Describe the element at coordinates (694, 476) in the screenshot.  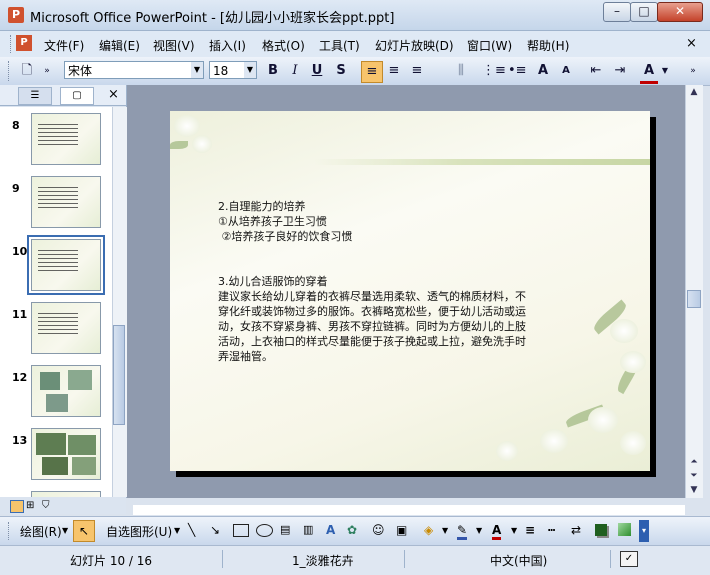
I see `next-slide-icon: ⏷` at that location.